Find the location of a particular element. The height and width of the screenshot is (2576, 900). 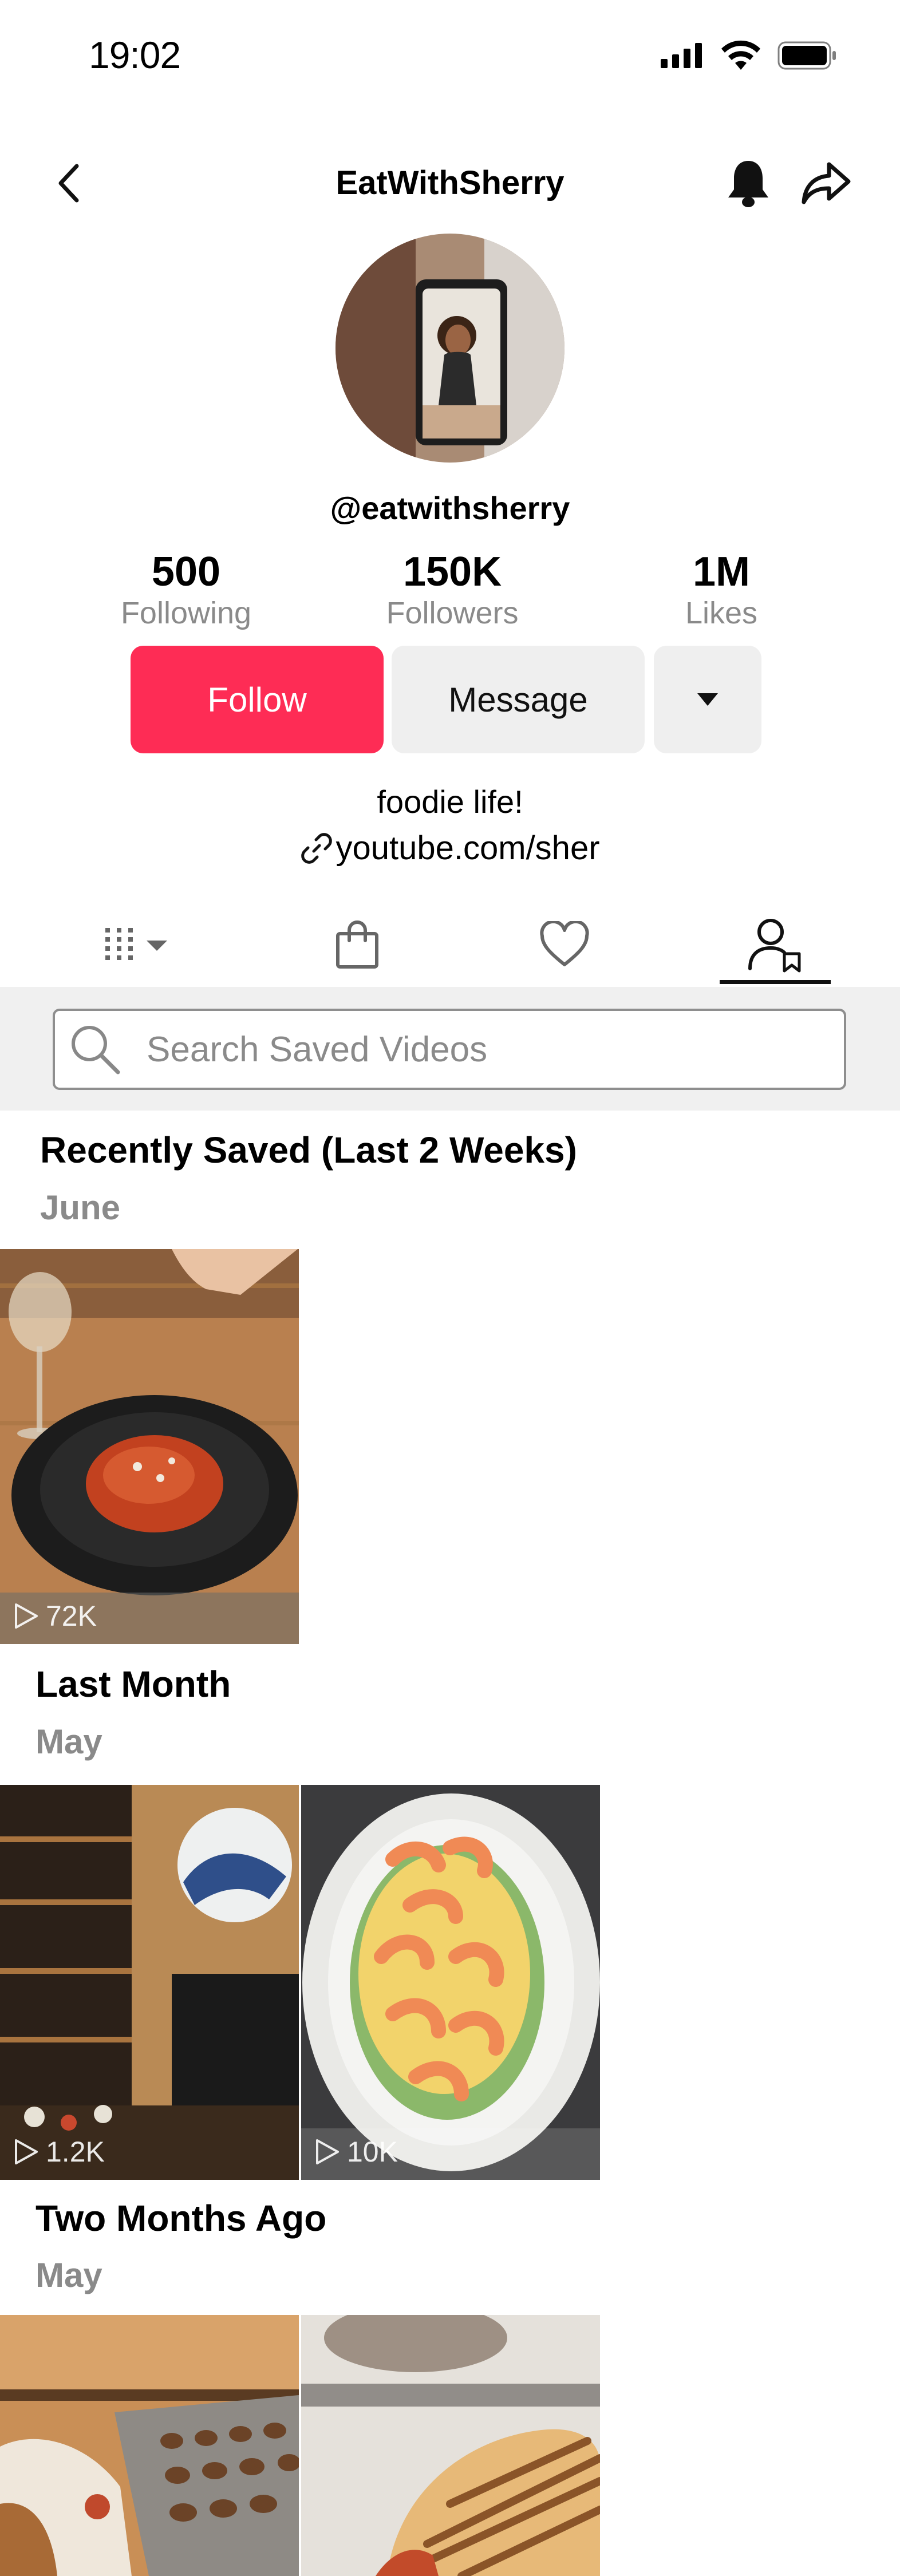

tab-shop is located at coordinates (357, 944).